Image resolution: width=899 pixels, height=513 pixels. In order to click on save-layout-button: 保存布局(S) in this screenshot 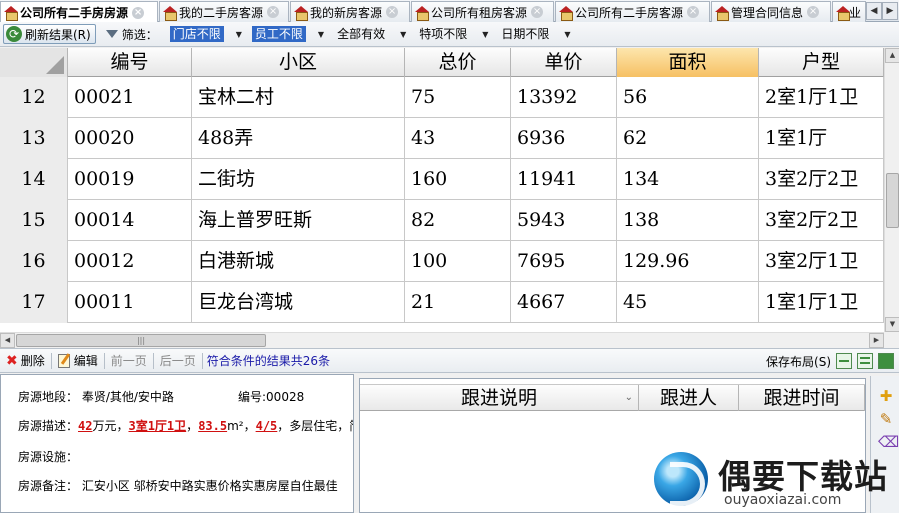, I will do `click(798, 361)`.